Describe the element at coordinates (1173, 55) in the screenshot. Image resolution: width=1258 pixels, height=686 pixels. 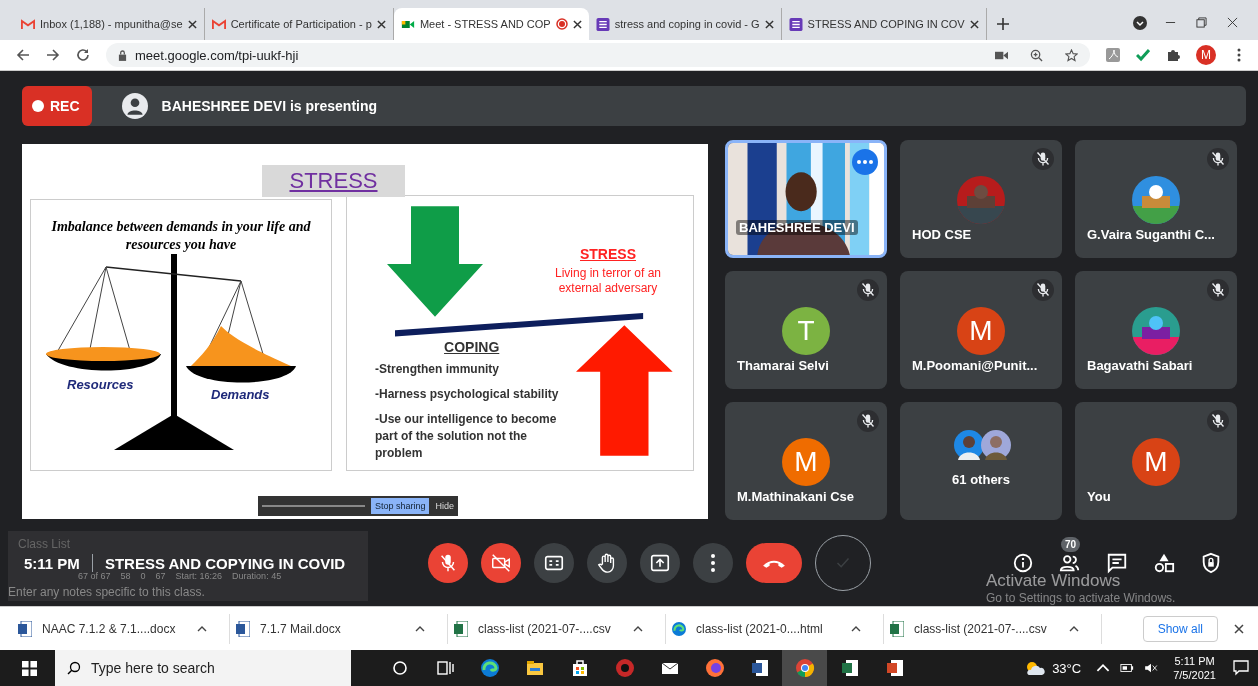
I see `puzzle-icon` at that location.